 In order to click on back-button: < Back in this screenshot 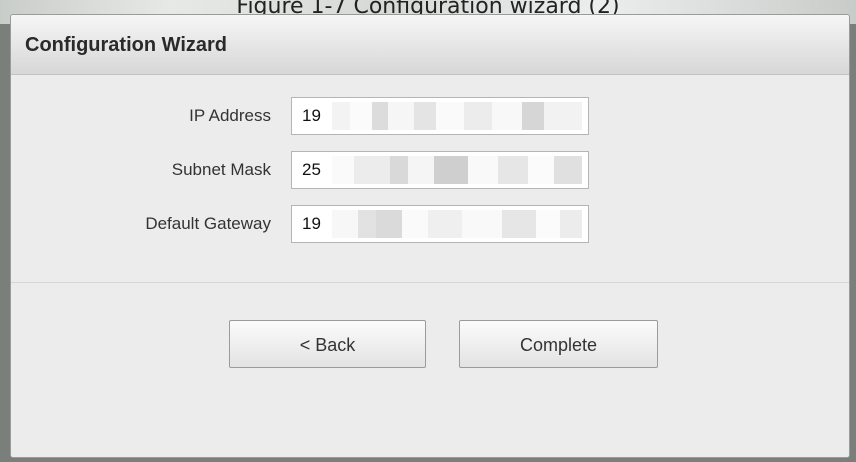, I will do `click(327, 344)`.